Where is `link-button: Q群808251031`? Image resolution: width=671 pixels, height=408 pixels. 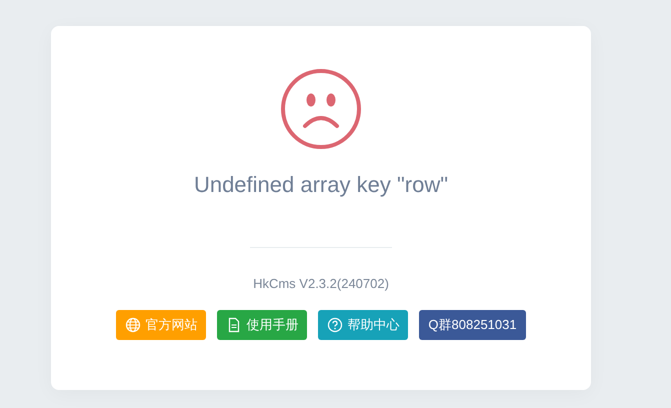
link-button: Q群808251031 is located at coordinates (472, 325).